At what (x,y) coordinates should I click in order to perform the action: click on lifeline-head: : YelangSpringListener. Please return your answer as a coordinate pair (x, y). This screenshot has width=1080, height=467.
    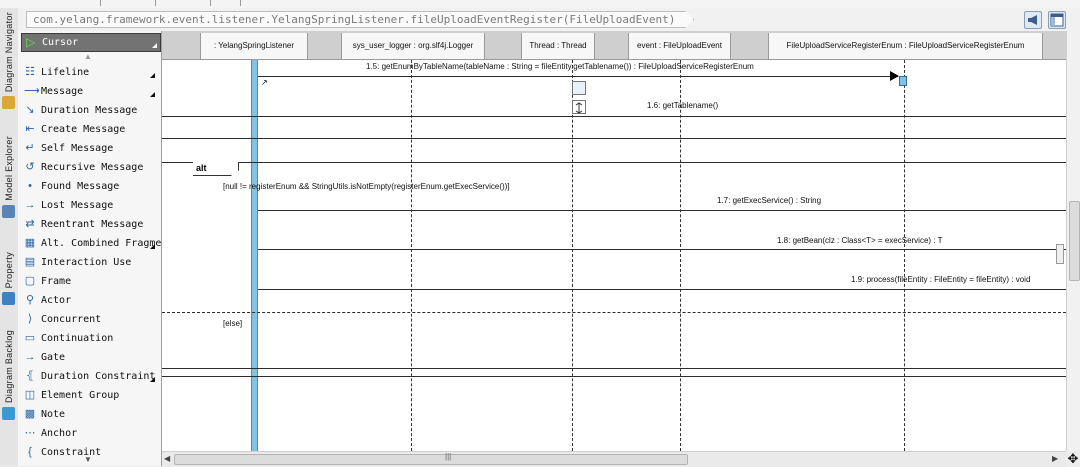
    Looking at the image, I should click on (254, 46).